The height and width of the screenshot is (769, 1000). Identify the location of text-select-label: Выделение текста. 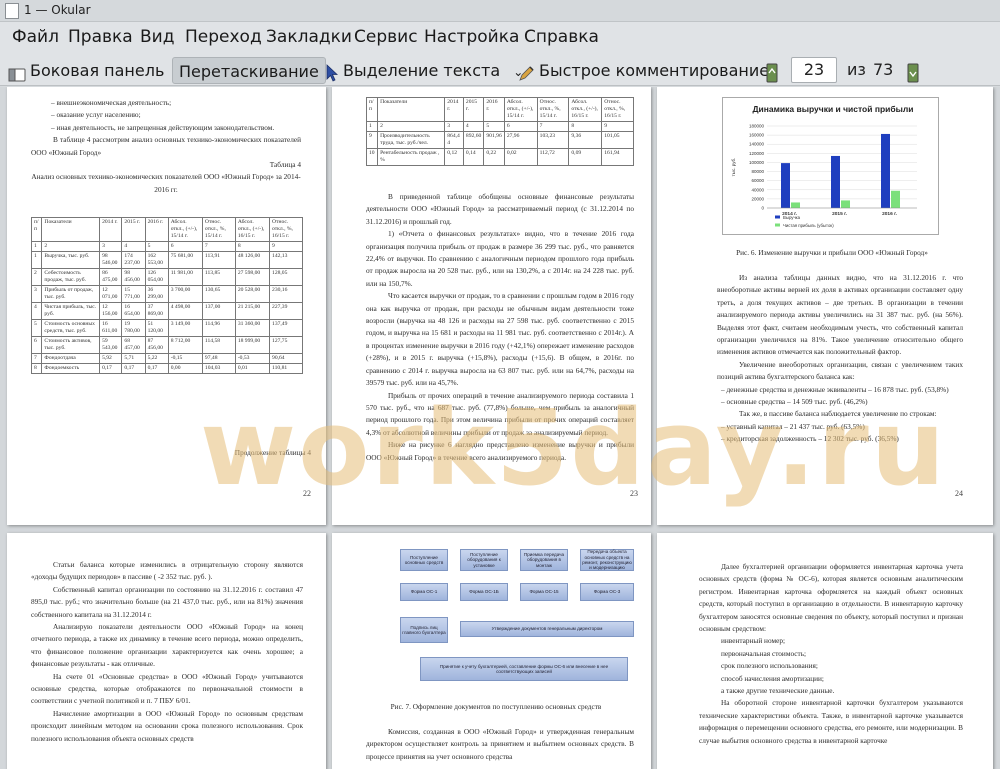
(422, 70).